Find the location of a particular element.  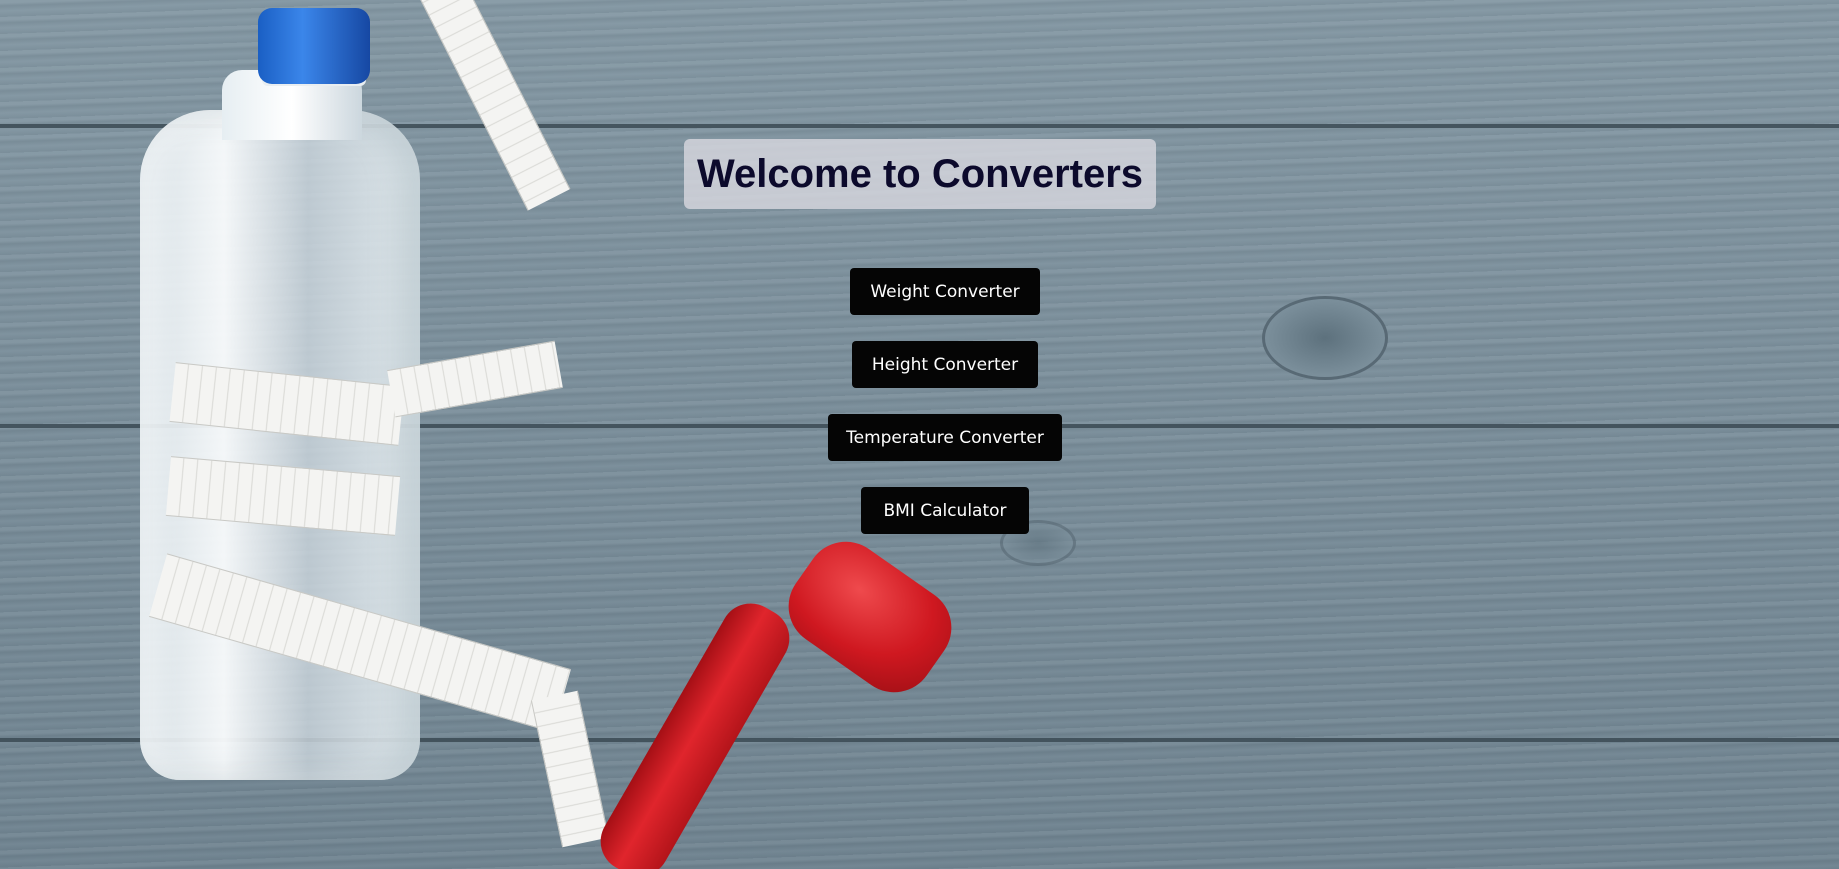

height-converter-button: Height Converter is located at coordinates (945, 364).